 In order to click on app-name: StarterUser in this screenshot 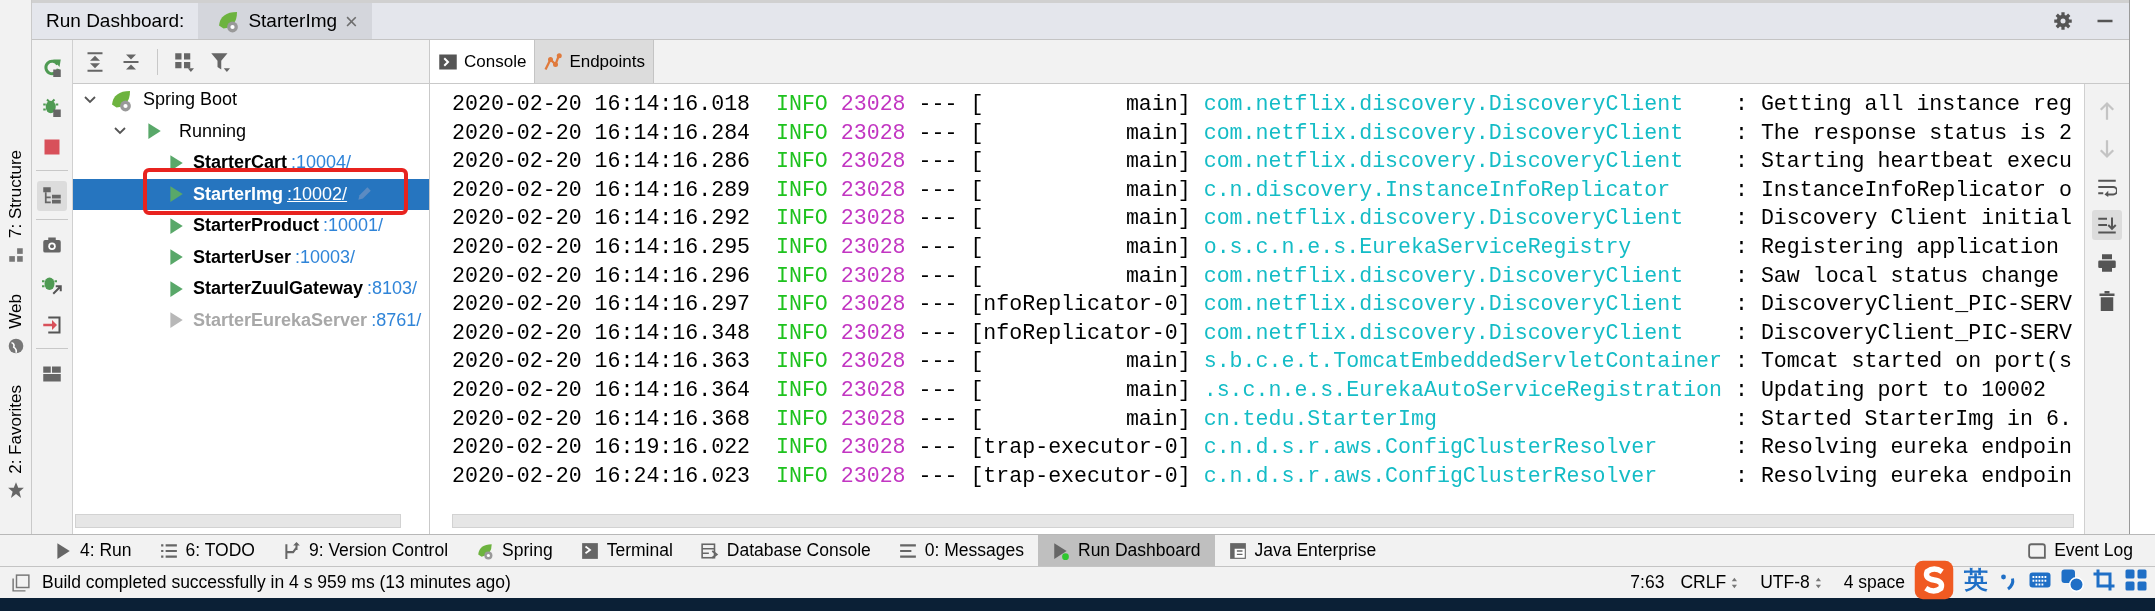, I will do `click(242, 257)`.